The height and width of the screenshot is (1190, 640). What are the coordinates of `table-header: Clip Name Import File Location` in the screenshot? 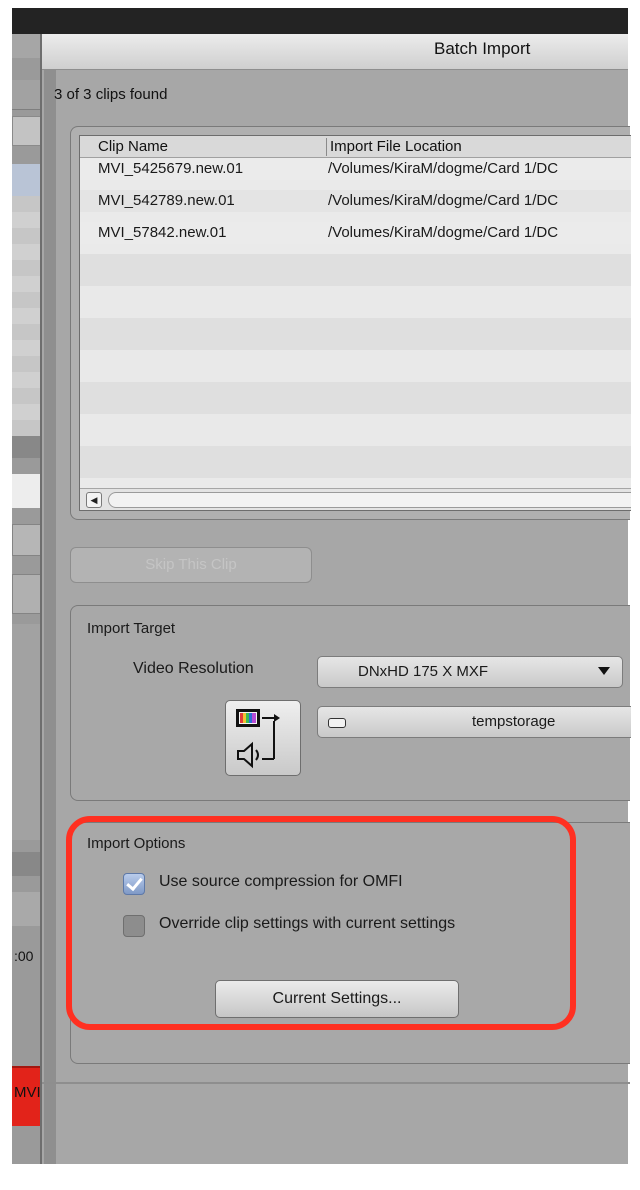 It's located at (355, 147).